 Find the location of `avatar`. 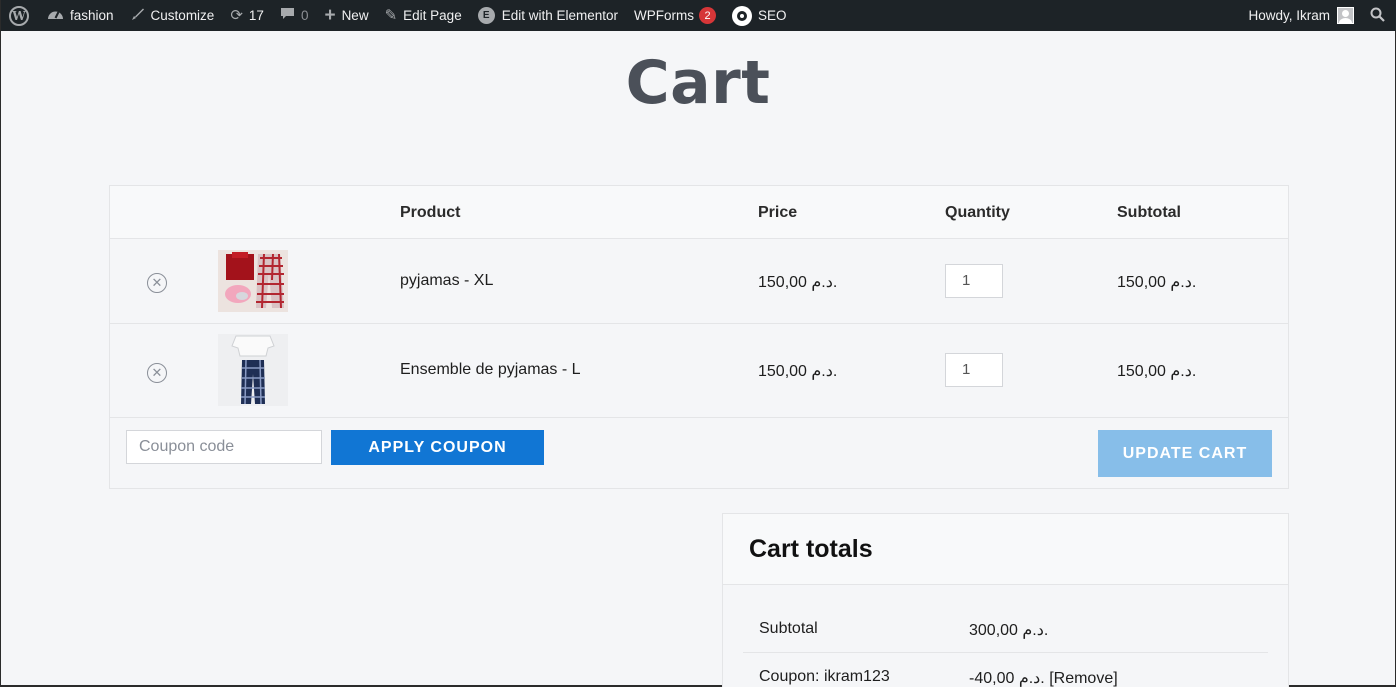

avatar is located at coordinates (1345, 15).